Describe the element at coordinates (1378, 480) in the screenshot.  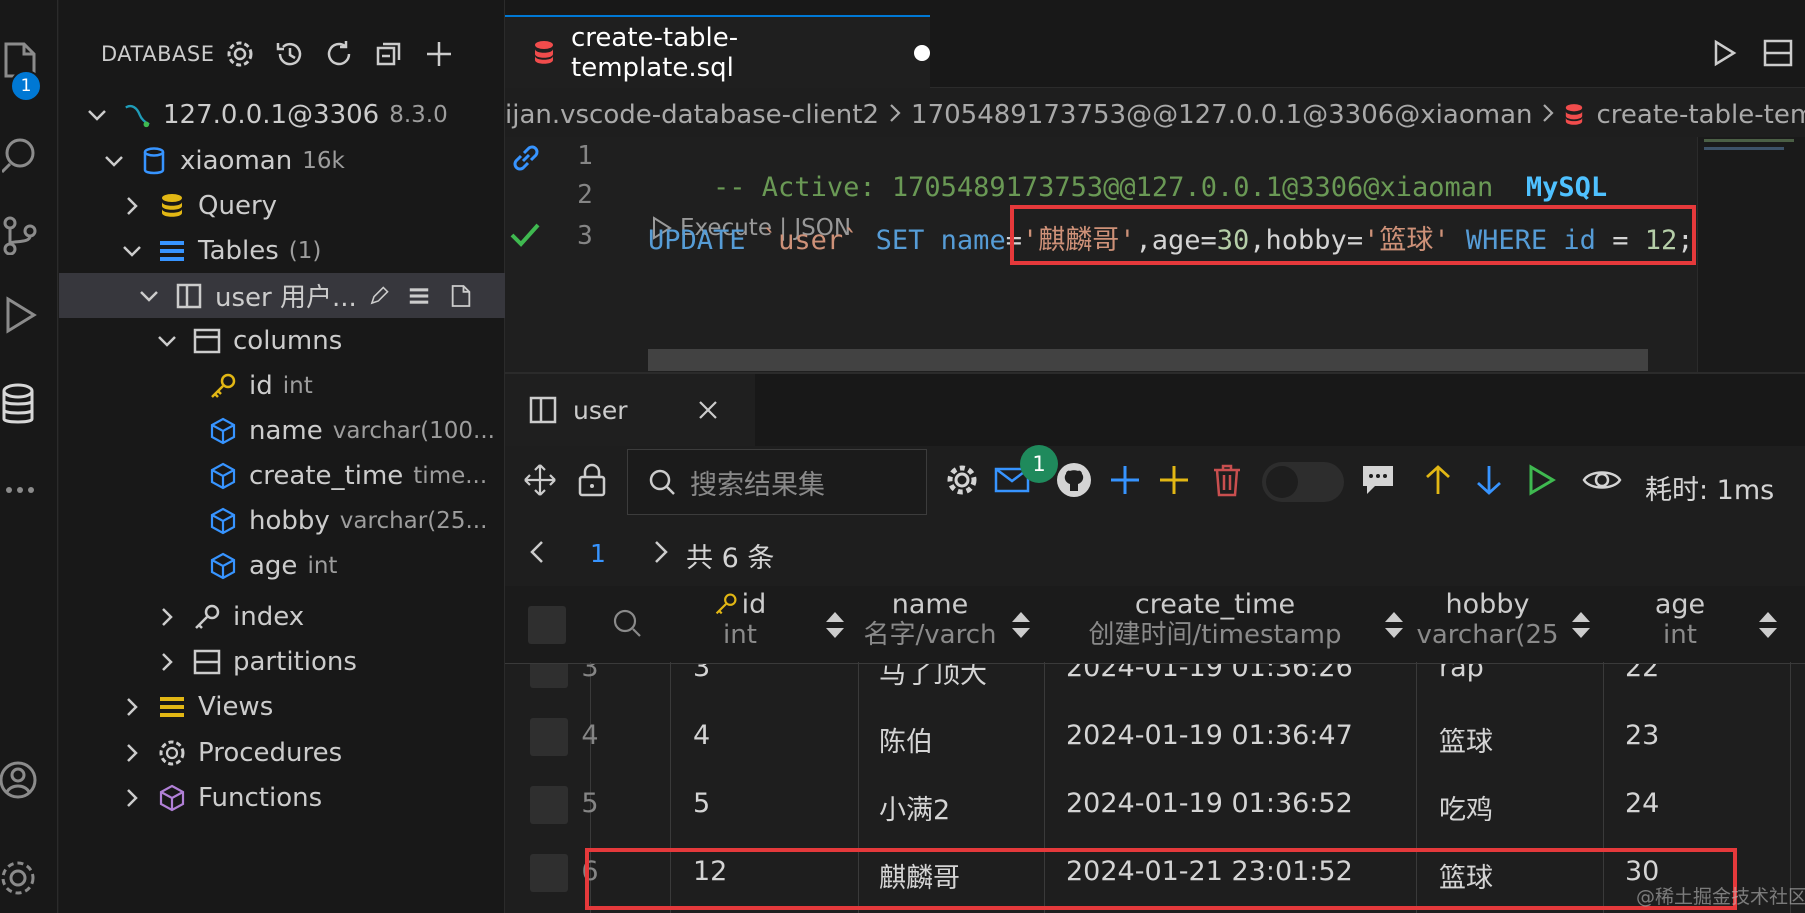
I see `comment-icon` at that location.